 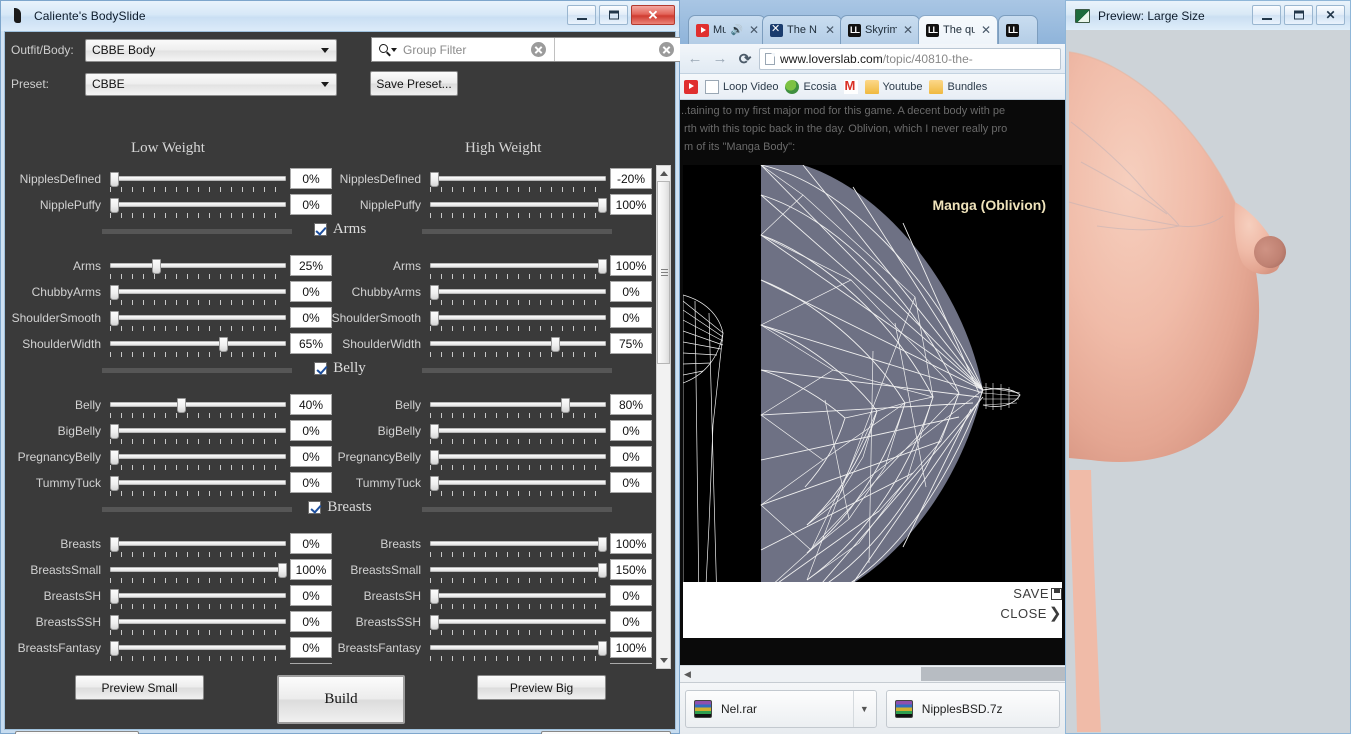 What do you see at coordinates (687, 674) in the screenshot?
I see `scroll-left-icon: ◀` at bounding box center [687, 674].